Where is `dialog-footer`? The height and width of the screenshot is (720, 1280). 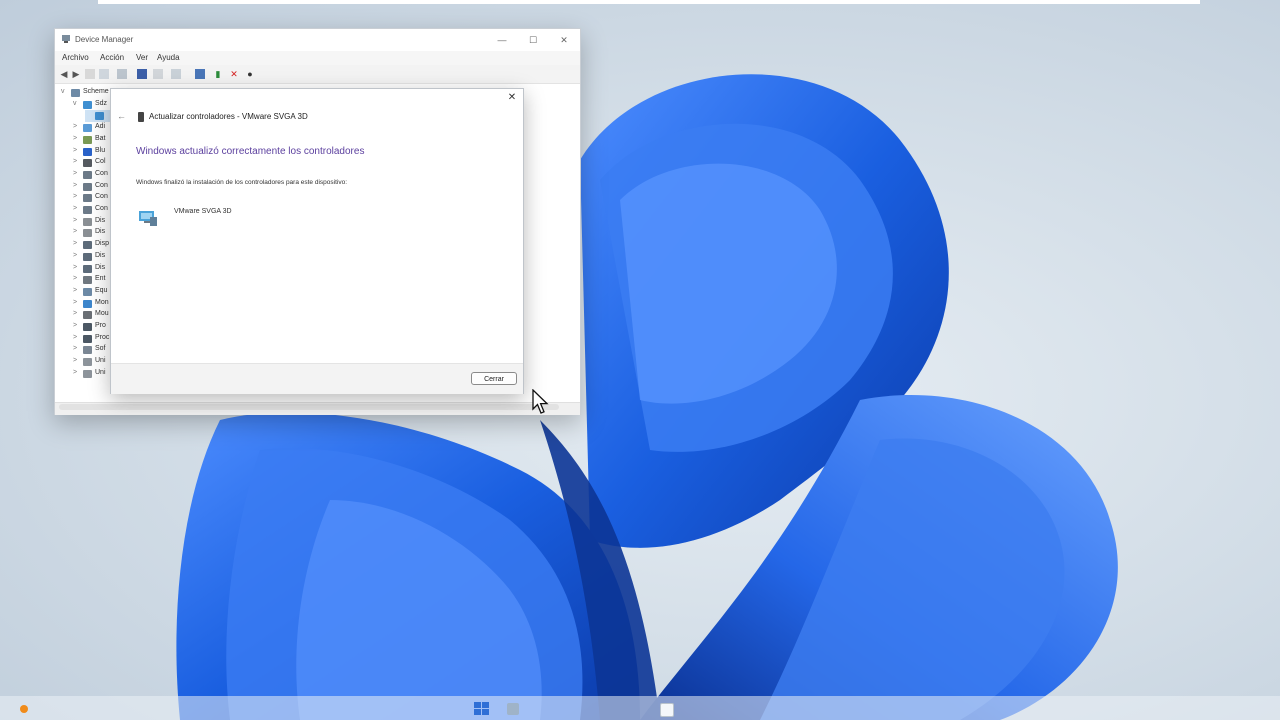
dialog-footer is located at coordinates (317, 378).